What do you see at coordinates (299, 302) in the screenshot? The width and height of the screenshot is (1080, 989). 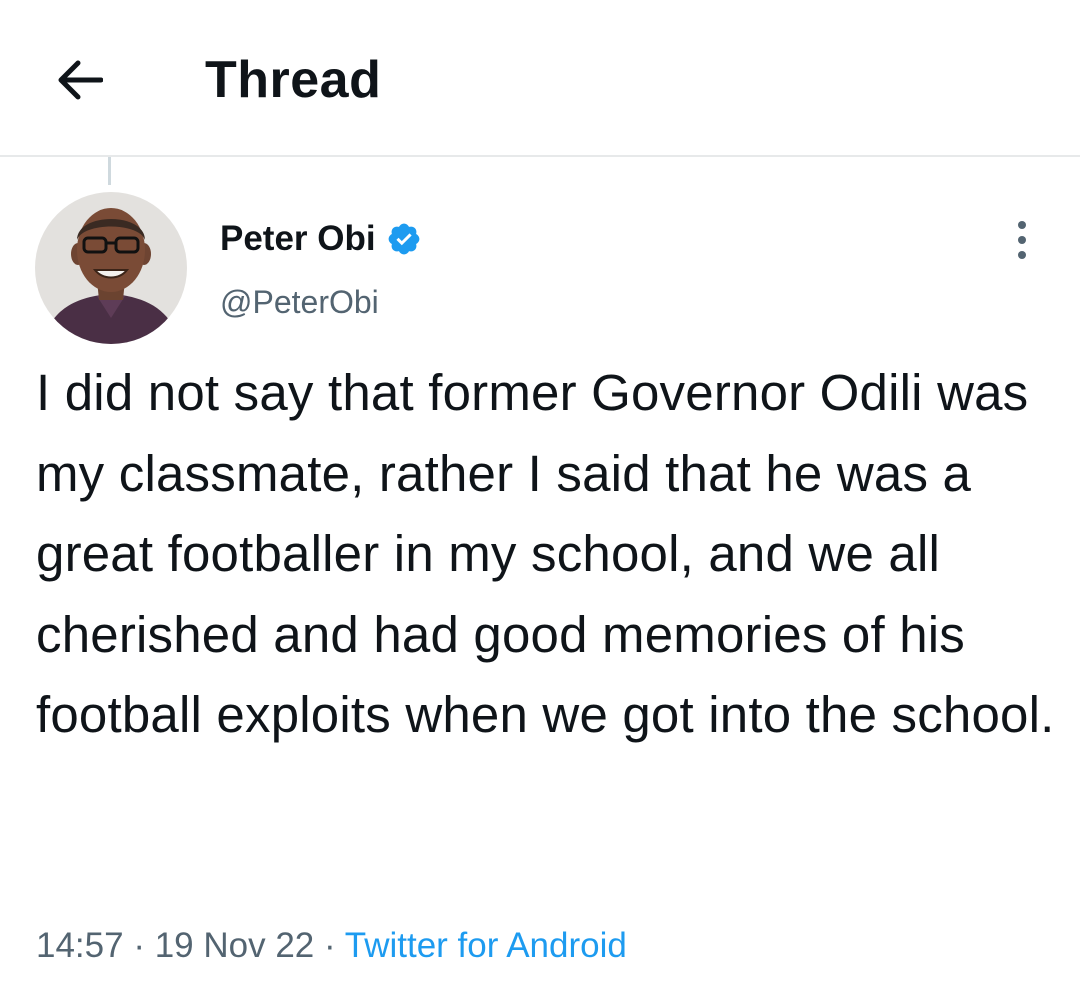 I see `author-handle: @PeterObi` at bounding box center [299, 302].